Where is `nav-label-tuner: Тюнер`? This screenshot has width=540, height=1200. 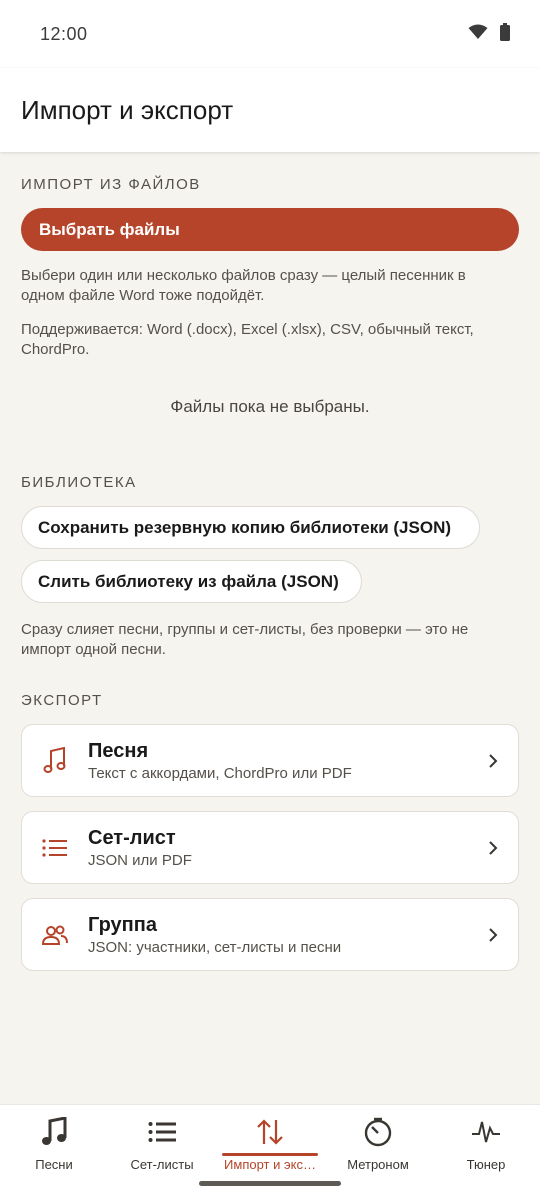
nav-label-tuner: Тюнер is located at coordinates (486, 1164).